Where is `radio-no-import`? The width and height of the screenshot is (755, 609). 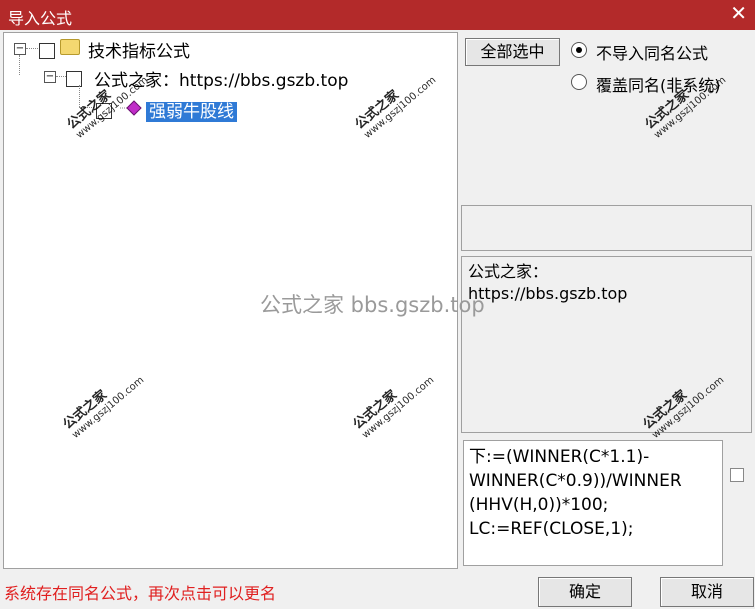
radio-no-import is located at coordinates (579, 50).